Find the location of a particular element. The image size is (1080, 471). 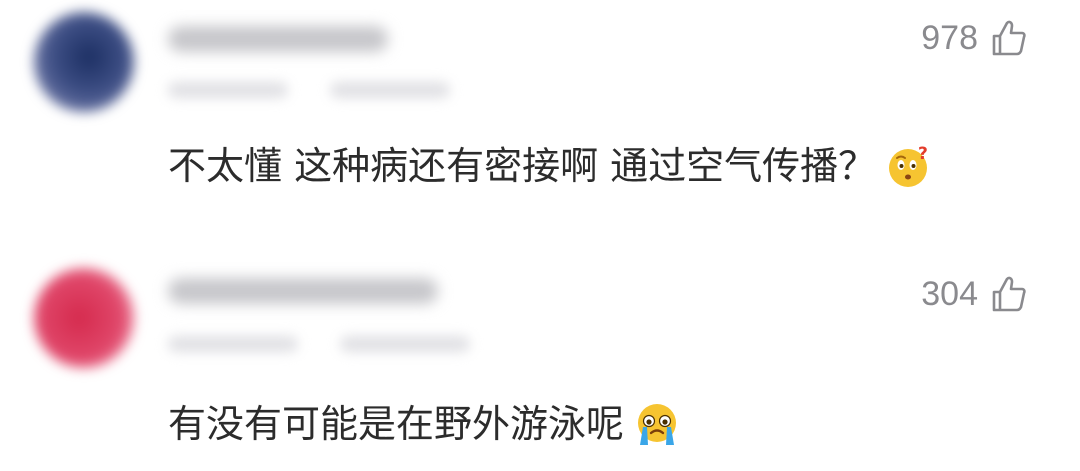

comment-body: 不太懂 这种病还有密接啊 通过空气传播？ is located at coordinates (522, 166).